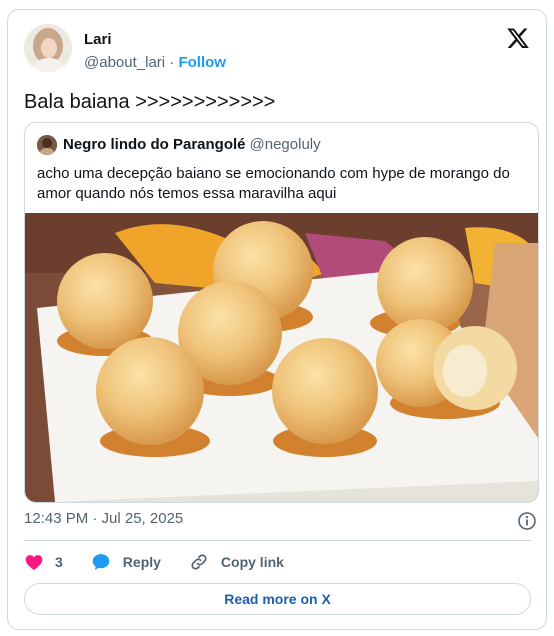 The image size is (554, 636). Describe the element at coordinates (277, 540) in the screenshot. I see `divider` at that location.